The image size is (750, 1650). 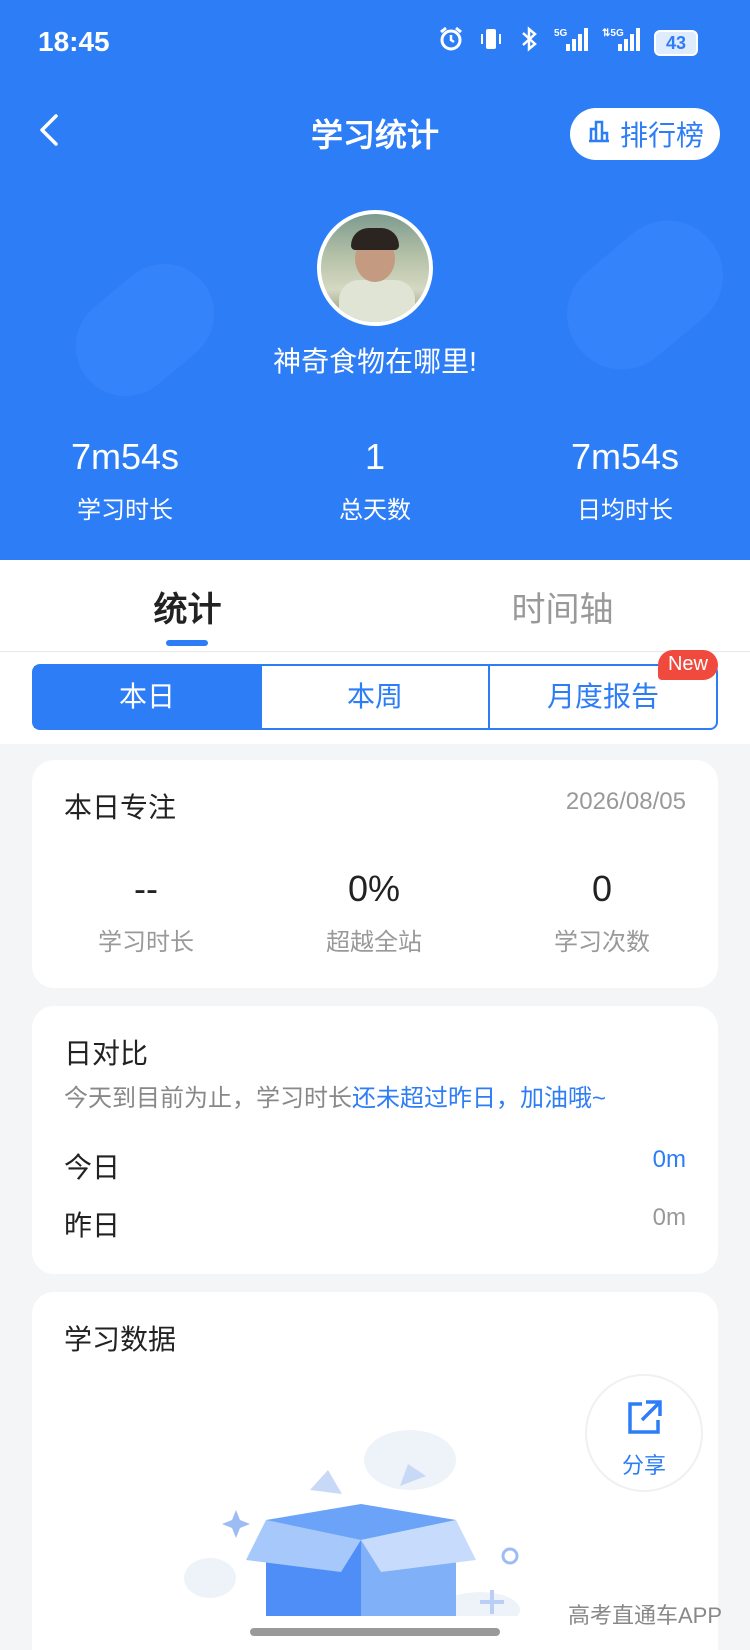 I want to click on svg-text: ⇅5G, so click(x=613, y=33).